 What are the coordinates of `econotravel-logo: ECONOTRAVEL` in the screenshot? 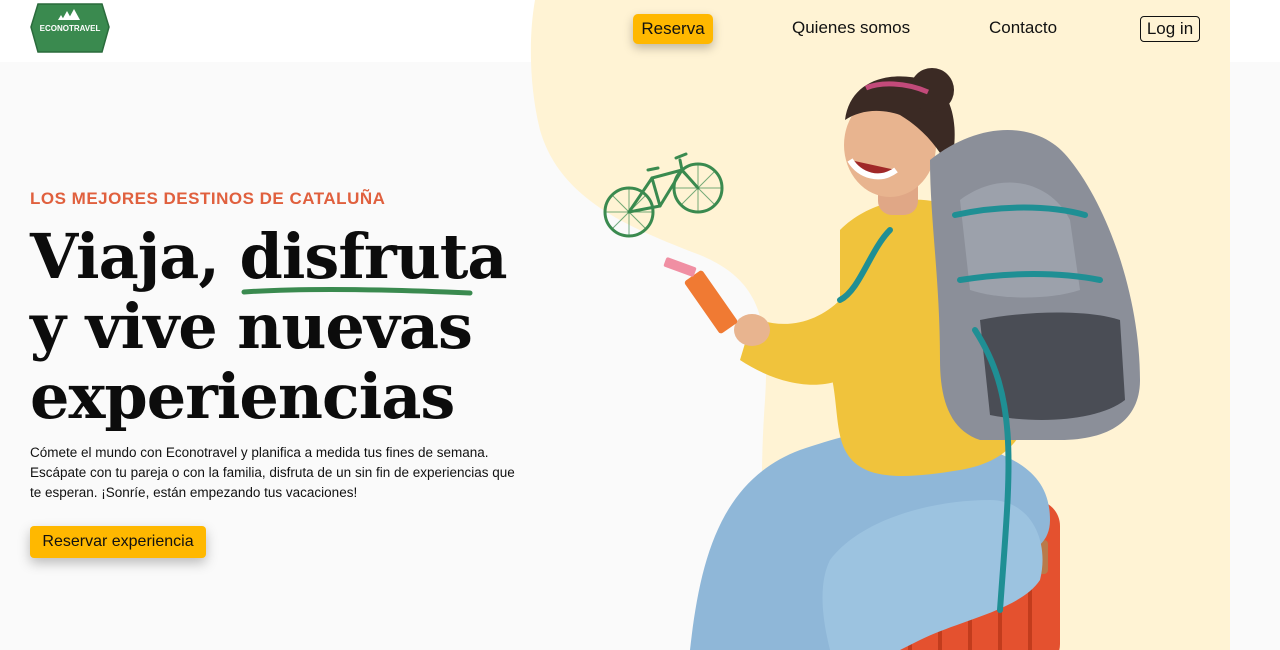 It's located at (70, 27).